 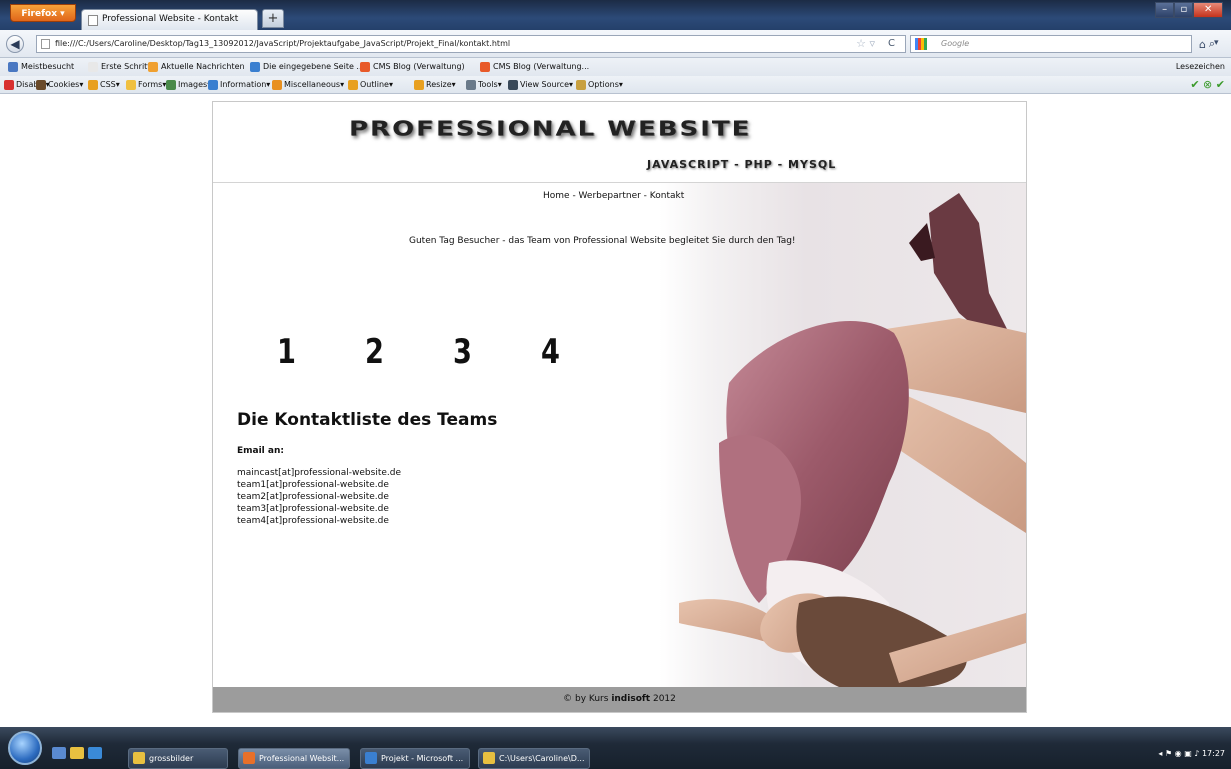 What do you see at coordinates (314, 84) in the screenshot?
I see `devtool-label: Miscellaneous▾` at bounding box center [314, 84].